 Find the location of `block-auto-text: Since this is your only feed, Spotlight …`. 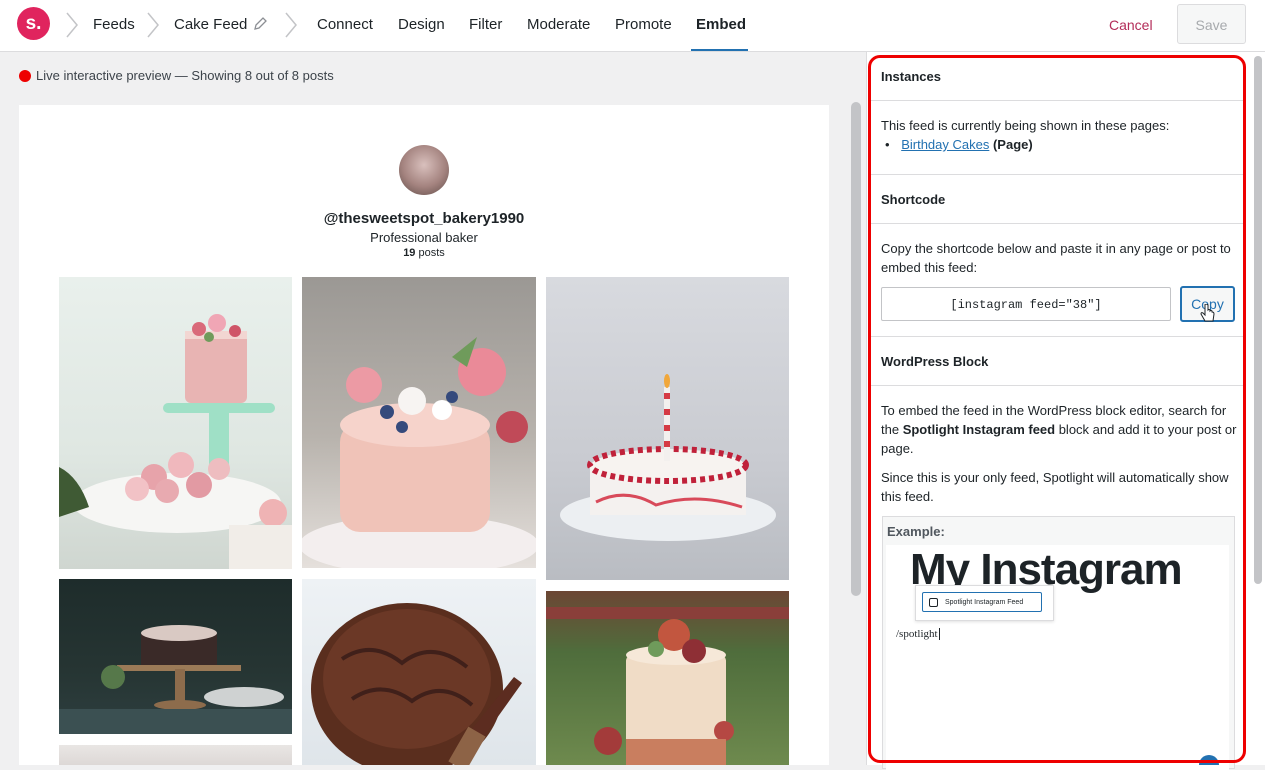

block-auto-text: Since this is your only feed, Spotlight … is located at coordinates (1055, 487).